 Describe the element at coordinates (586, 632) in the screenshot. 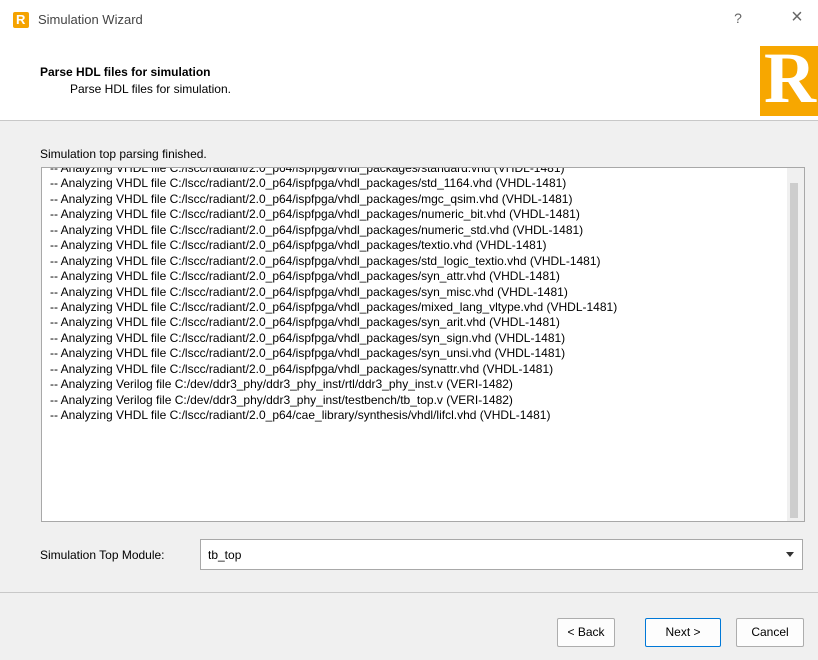

I see `back-button: < Back` at that location.